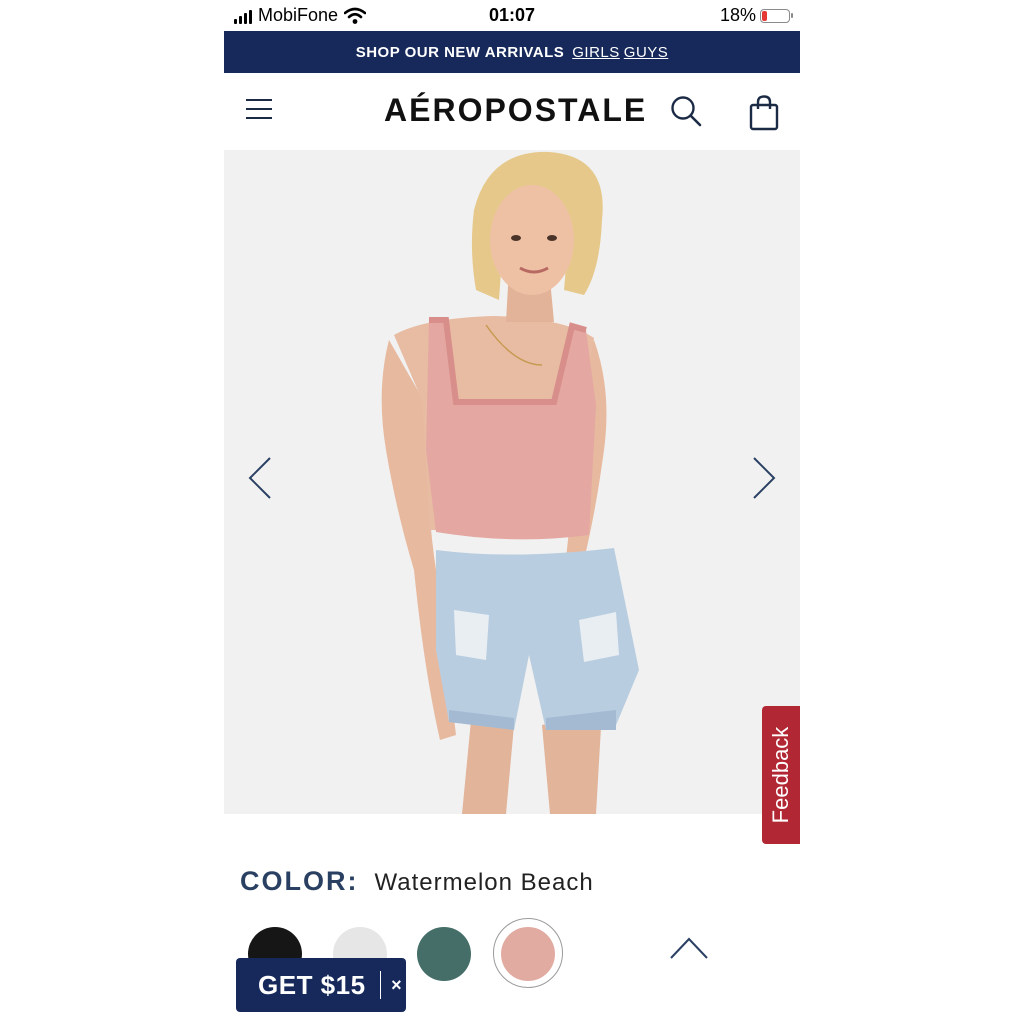  Describe the element at coordinates (686, 111) in the screenshot. I see `search-icon` at that location.